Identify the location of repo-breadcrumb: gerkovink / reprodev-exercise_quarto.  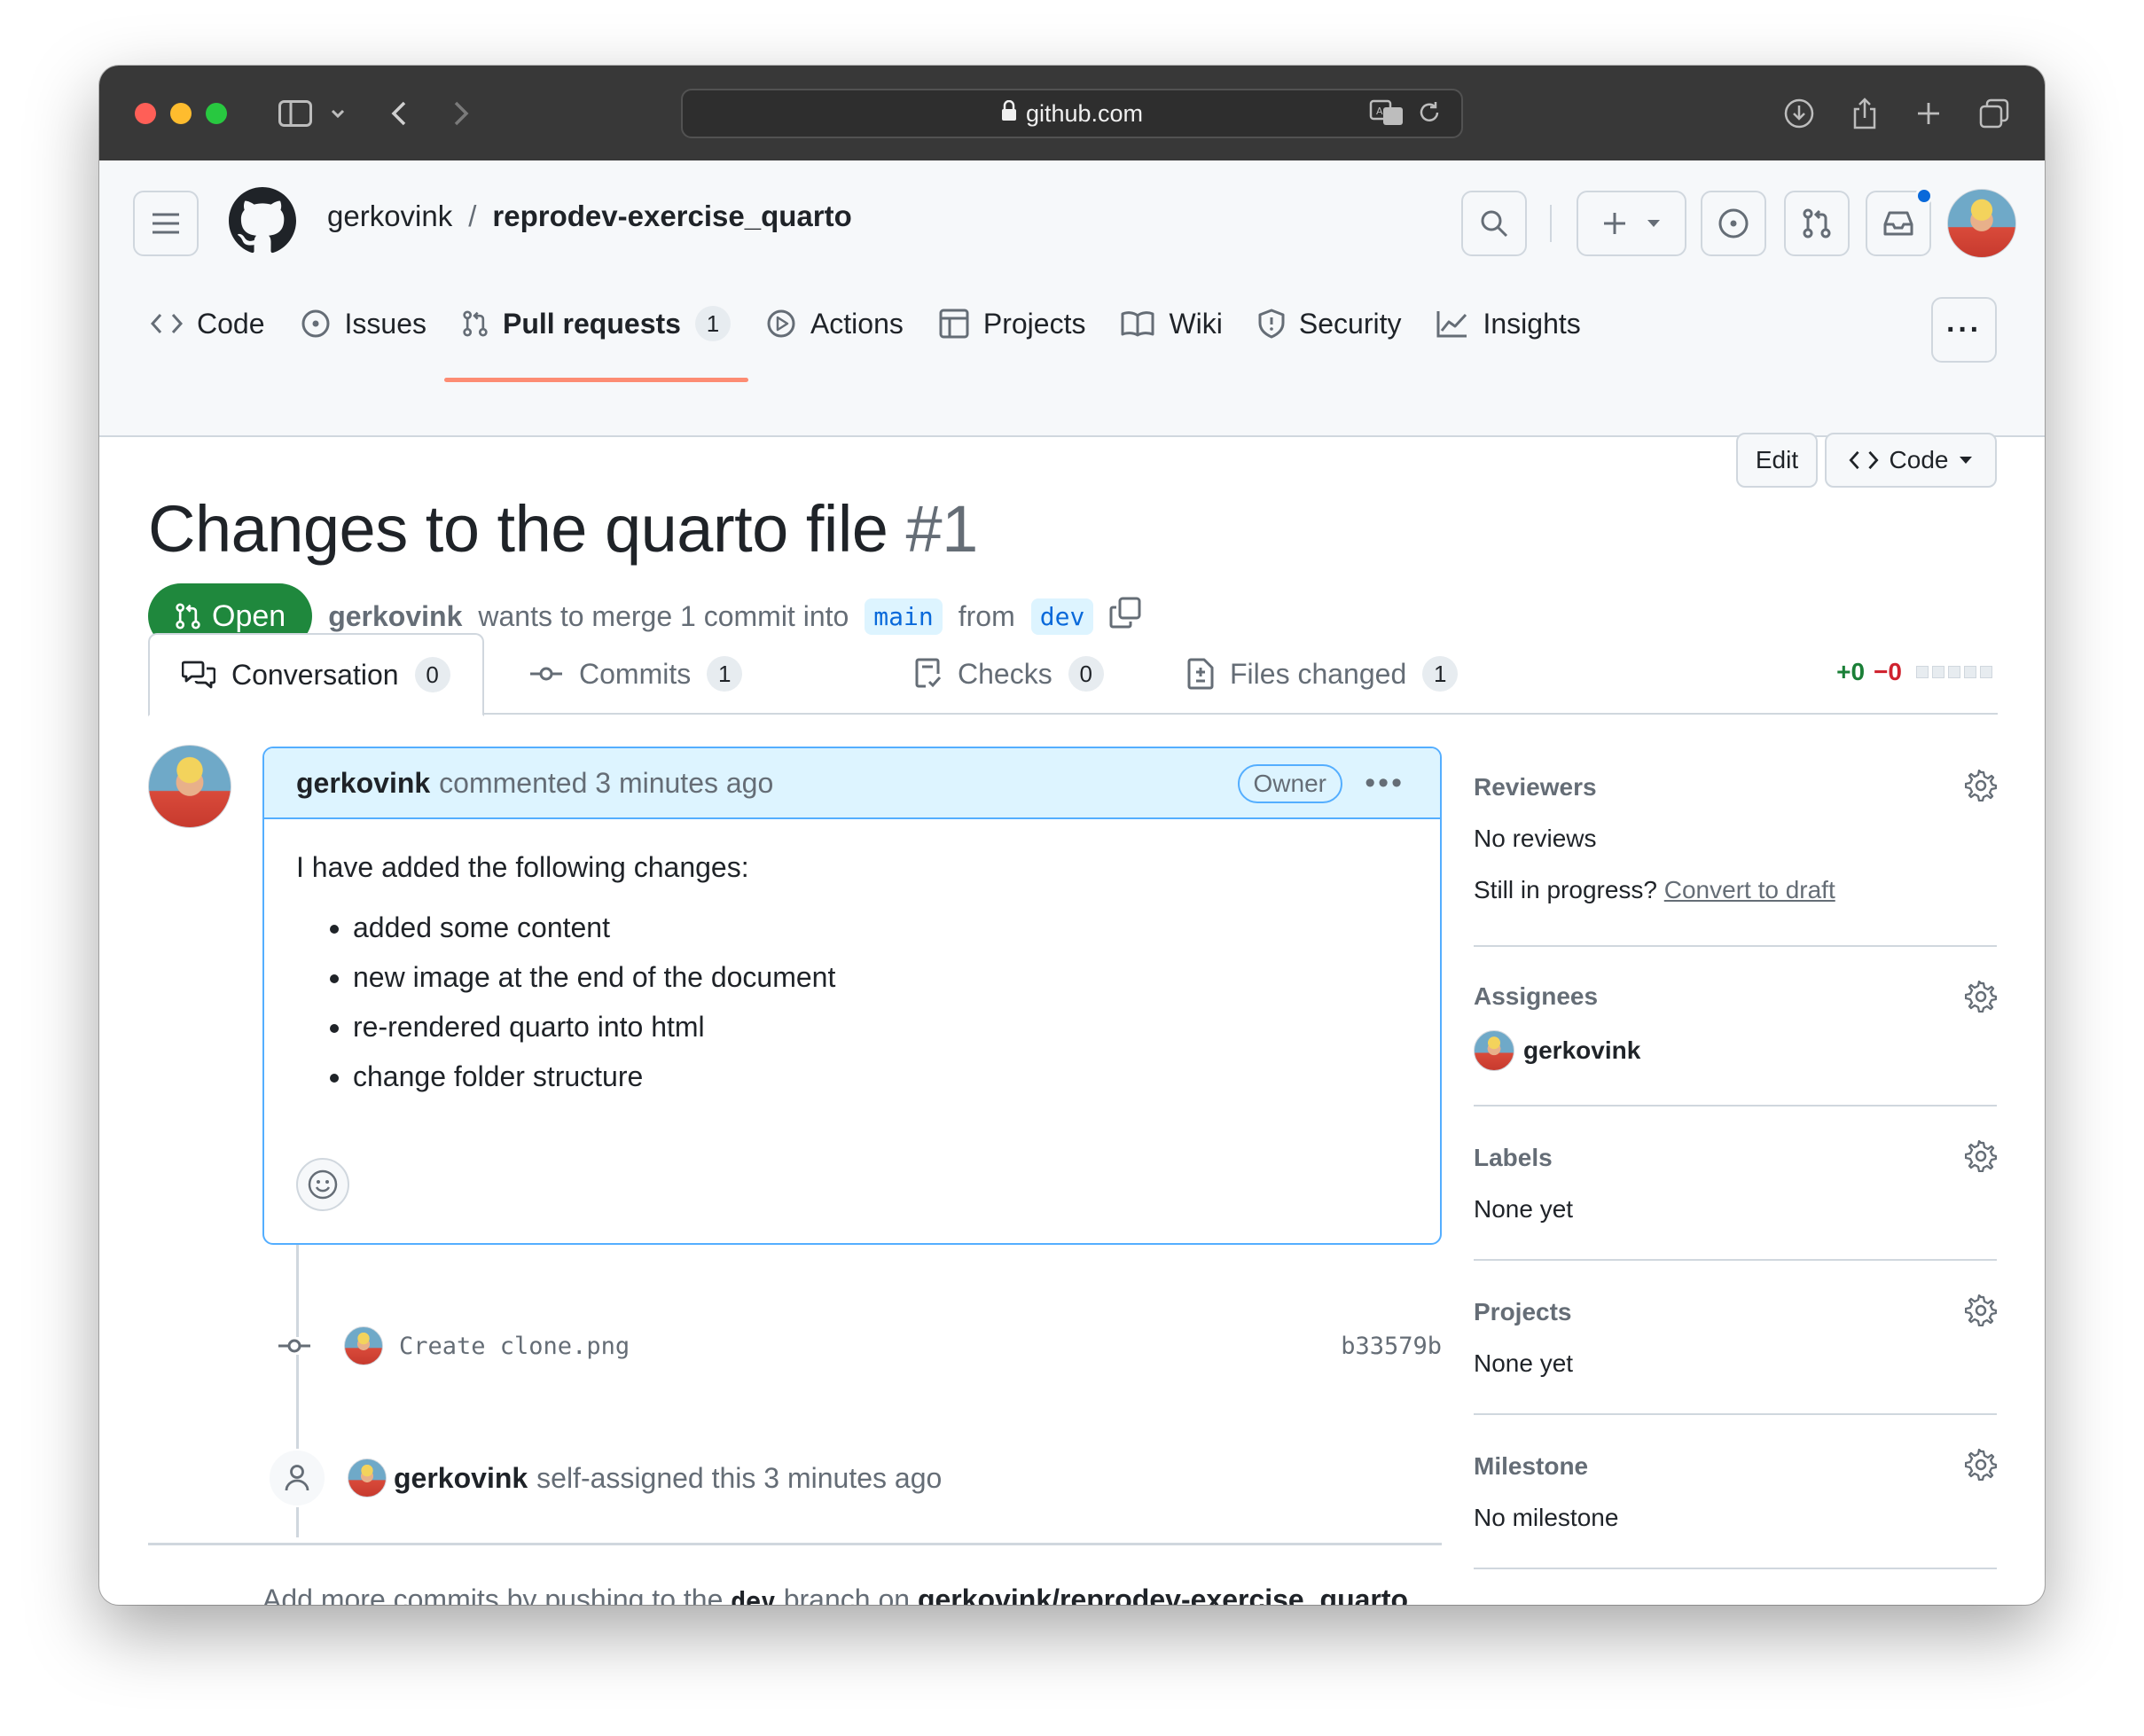
(590, 216).